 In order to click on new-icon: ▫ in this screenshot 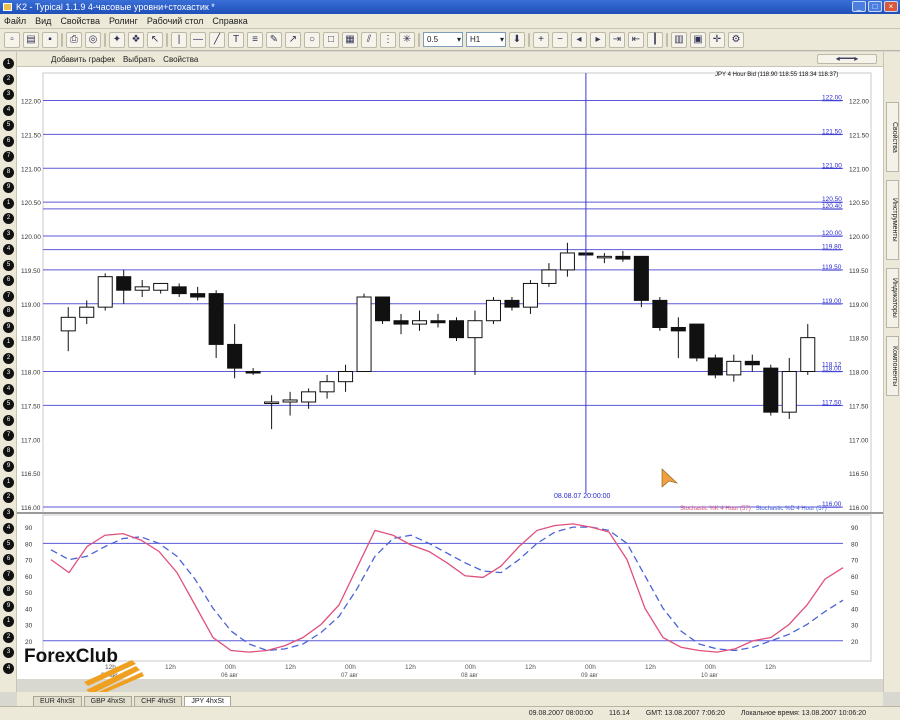, I will do `click(12, 39)`.